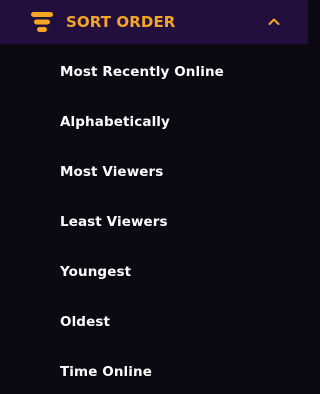 The width and height of the screenshot is (320, 394). What do you see at coordinates (85, 322) in the screenshot?
I see `sort-option-oldest: Oldest` at bounding box center [85, 322].